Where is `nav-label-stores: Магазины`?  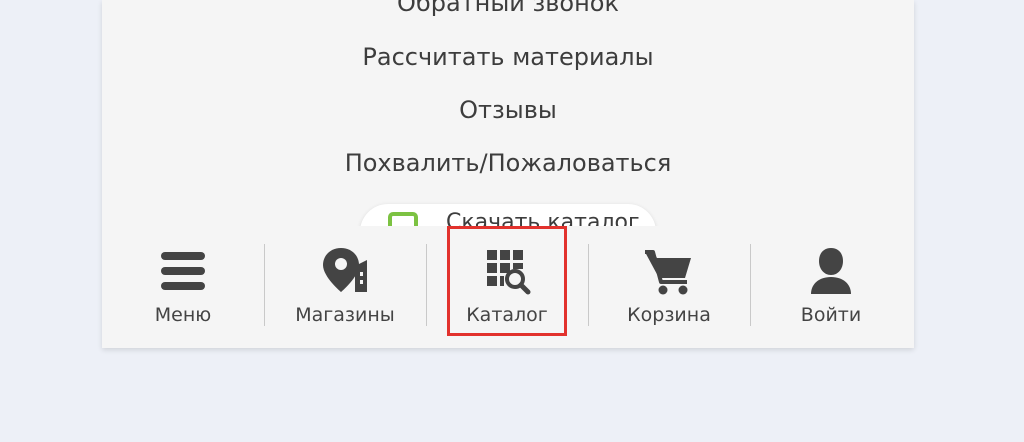
nav-label-stores: Магазины is located at coordinates (345, 315).